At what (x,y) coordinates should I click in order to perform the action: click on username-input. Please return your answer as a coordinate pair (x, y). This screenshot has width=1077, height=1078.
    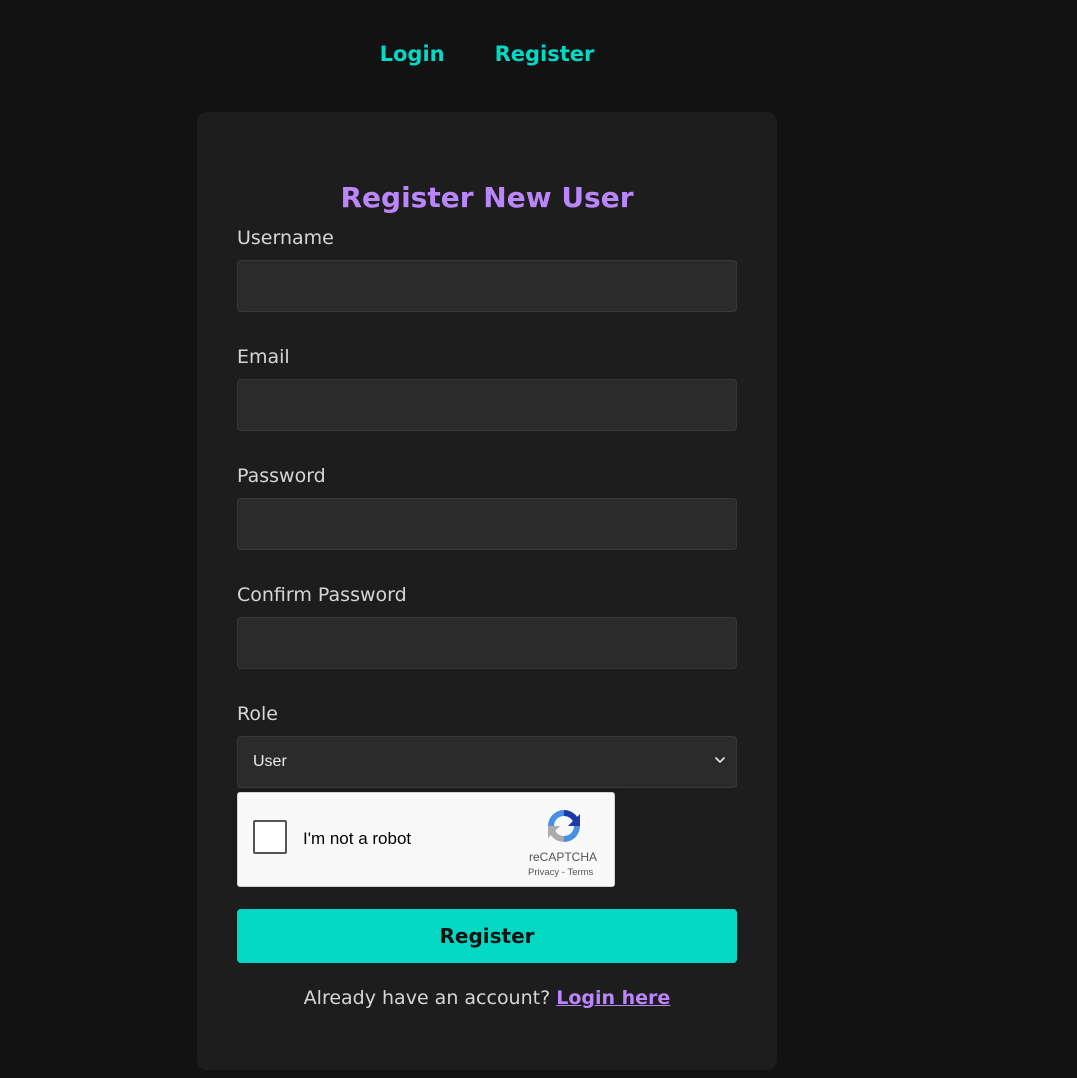
    Looking at the image, I should click on (487, 286).